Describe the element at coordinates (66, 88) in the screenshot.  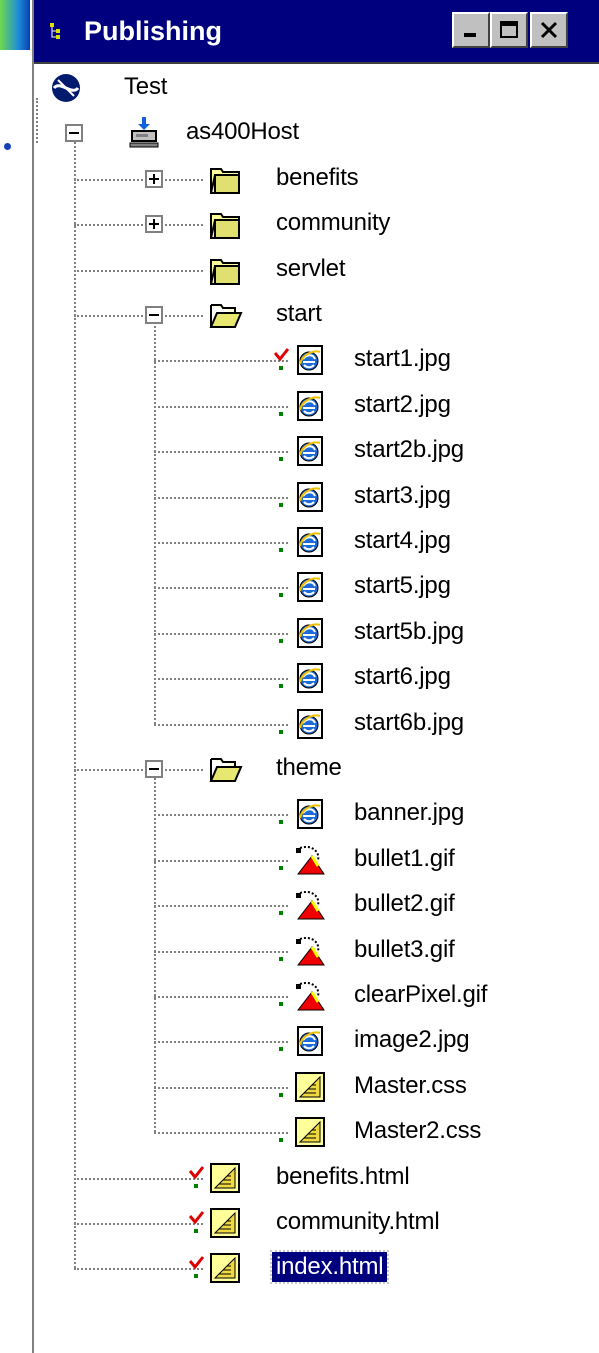
I see `globe-icon` at that location.